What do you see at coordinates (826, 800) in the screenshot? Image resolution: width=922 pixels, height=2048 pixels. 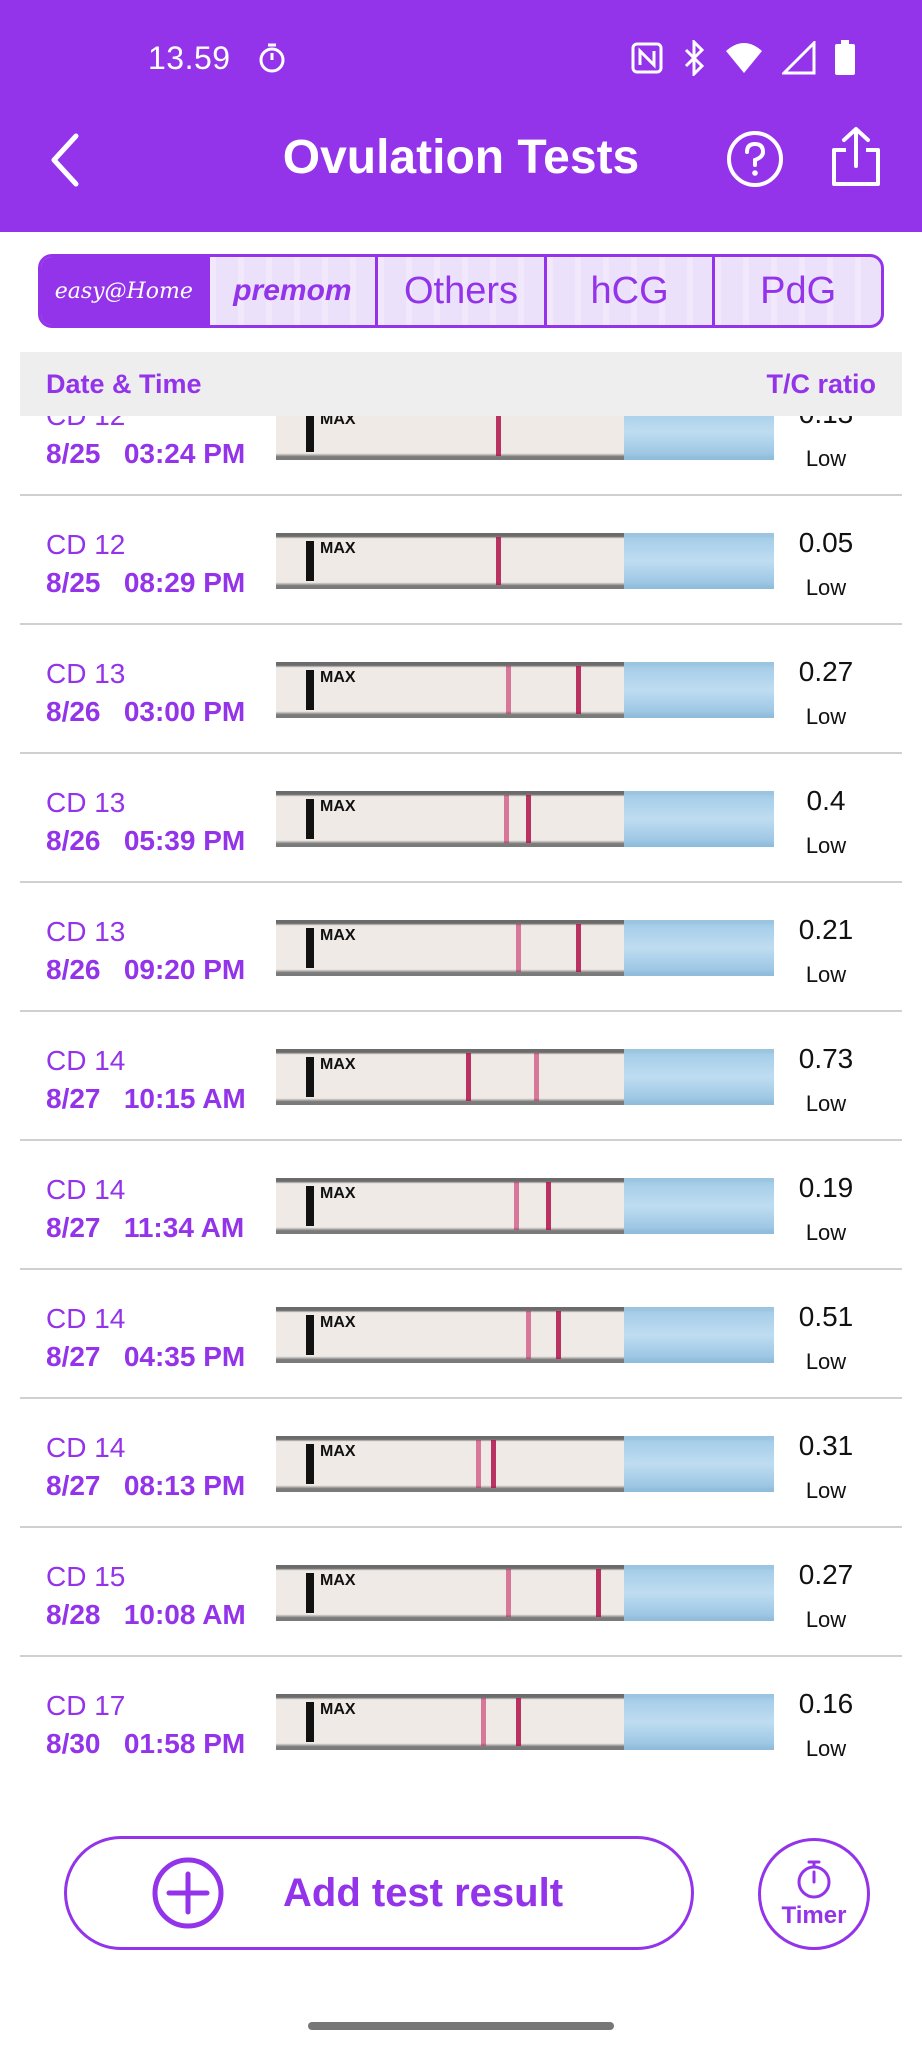 I see `tc-ratio-value: 0.4` at bounding box center [826, 800].